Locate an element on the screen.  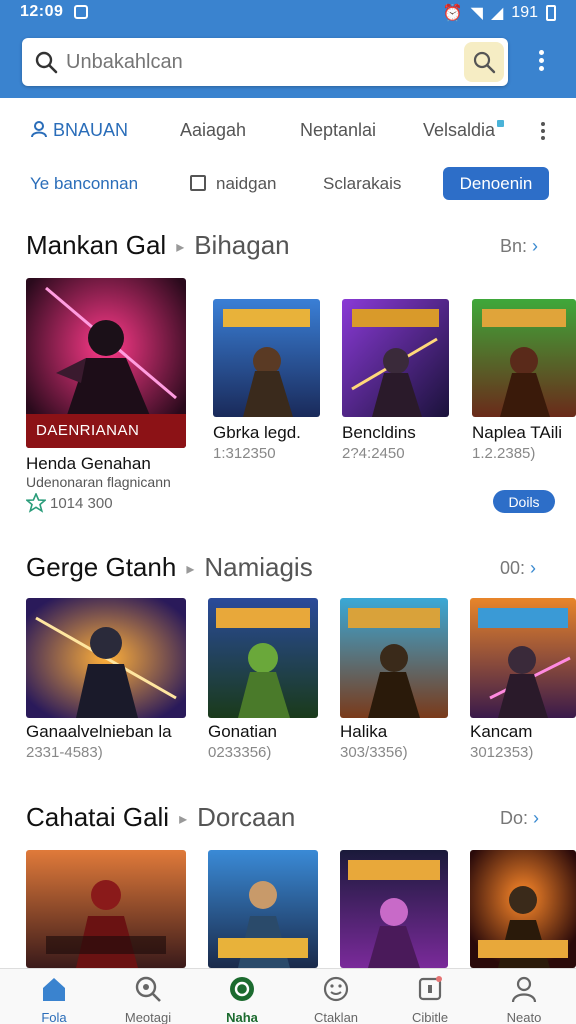
game-card: Halika 303/3356) is located at coordinates (394, 679).